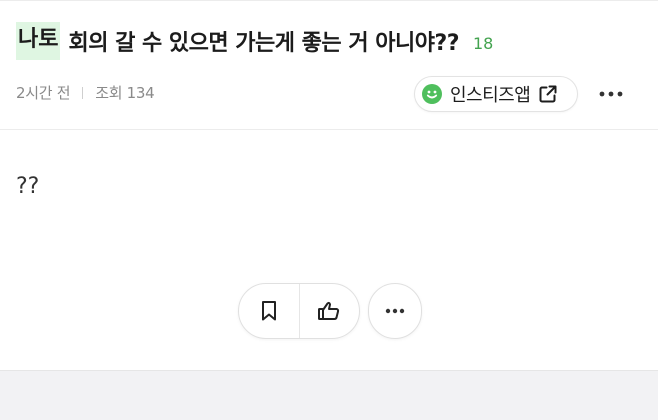 The image size is (658, 420). I want to click on category-tag: 나토, so click(38, 41).